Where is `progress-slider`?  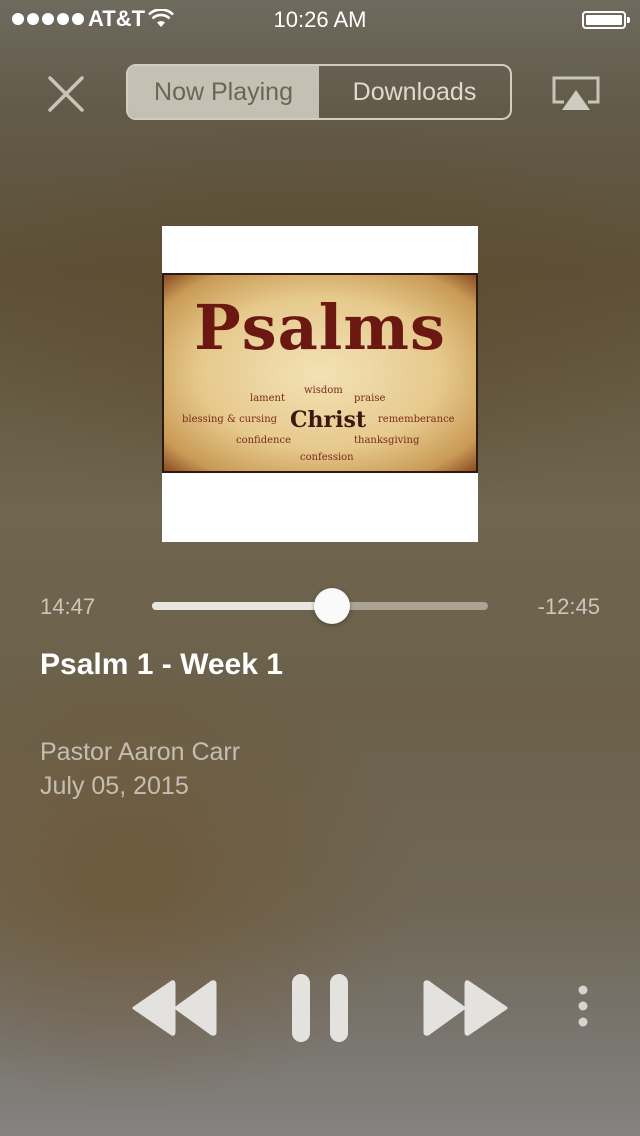
progress-slider is located at coordinates (320, 606).